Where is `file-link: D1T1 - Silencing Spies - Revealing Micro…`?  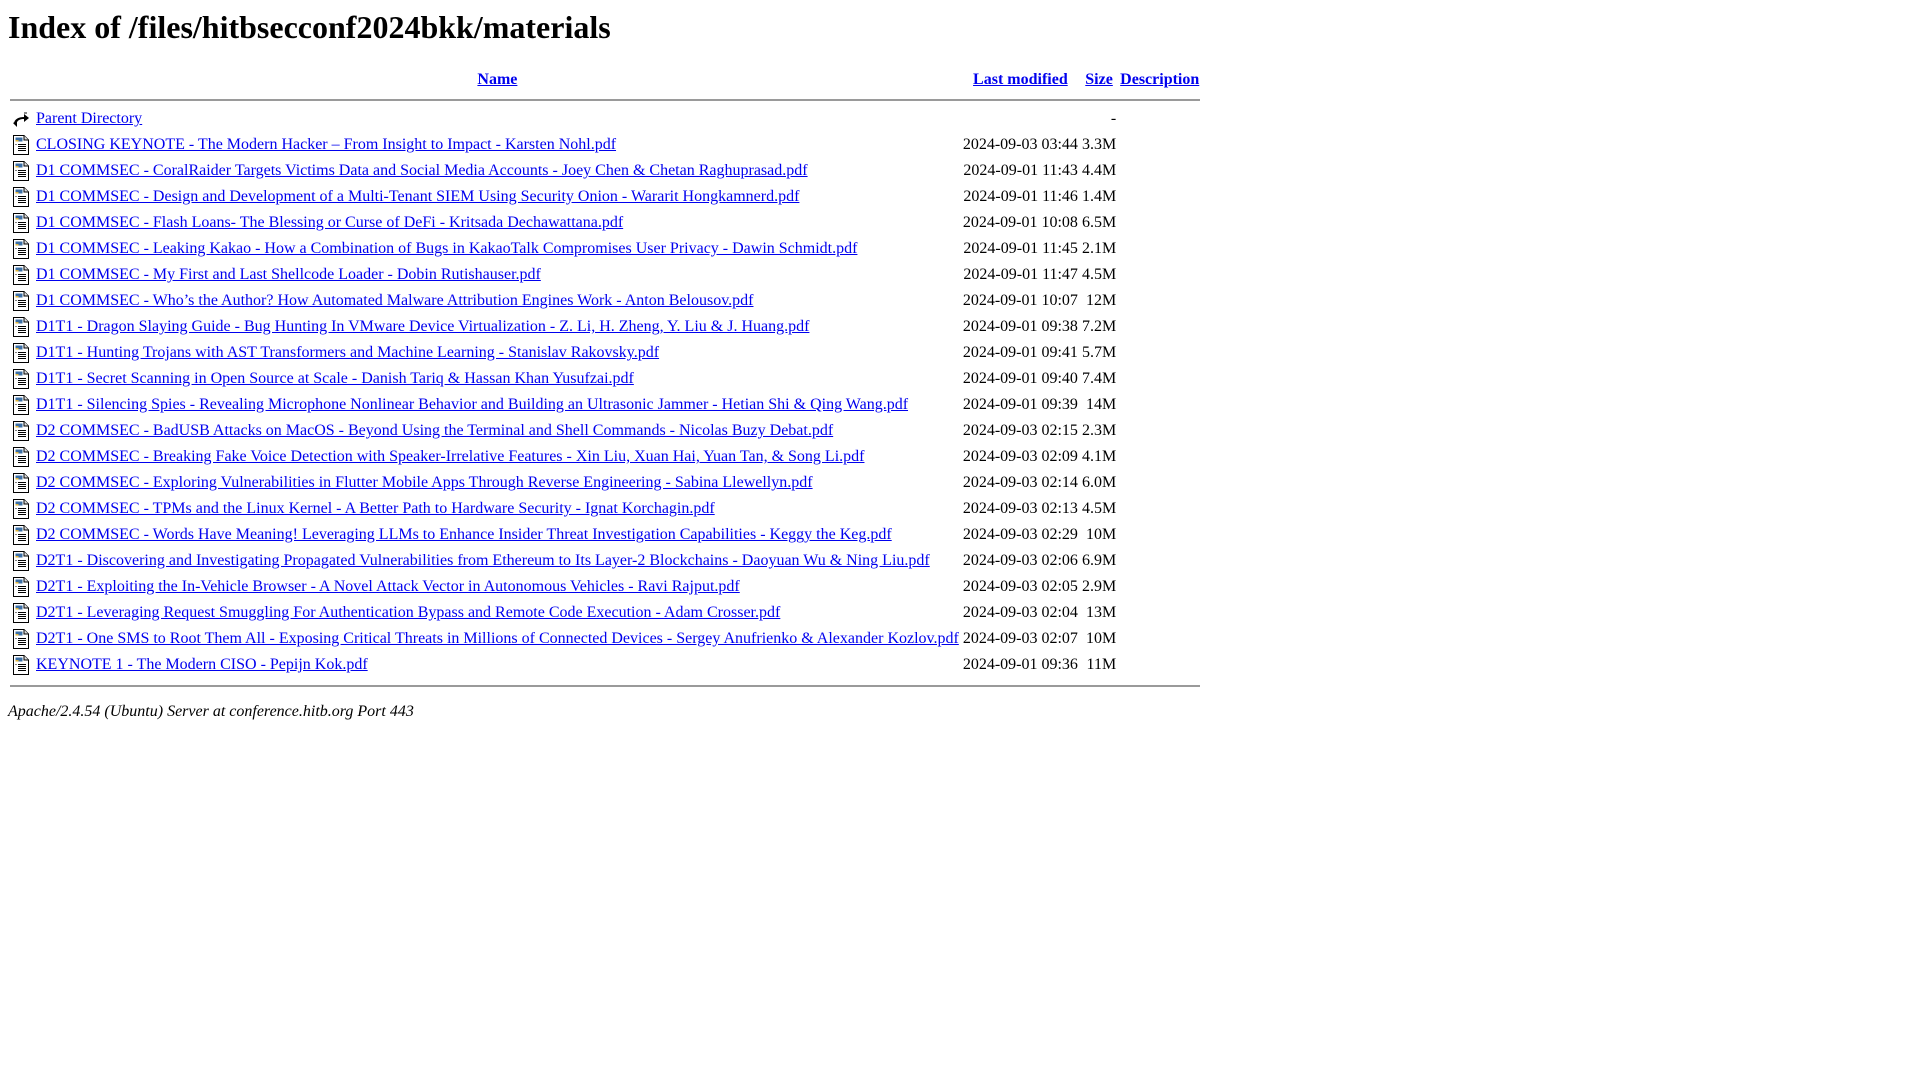
file-link: D1T1 - Silencing Spies - Revealing Micro… is located at coordinates (472, 404).